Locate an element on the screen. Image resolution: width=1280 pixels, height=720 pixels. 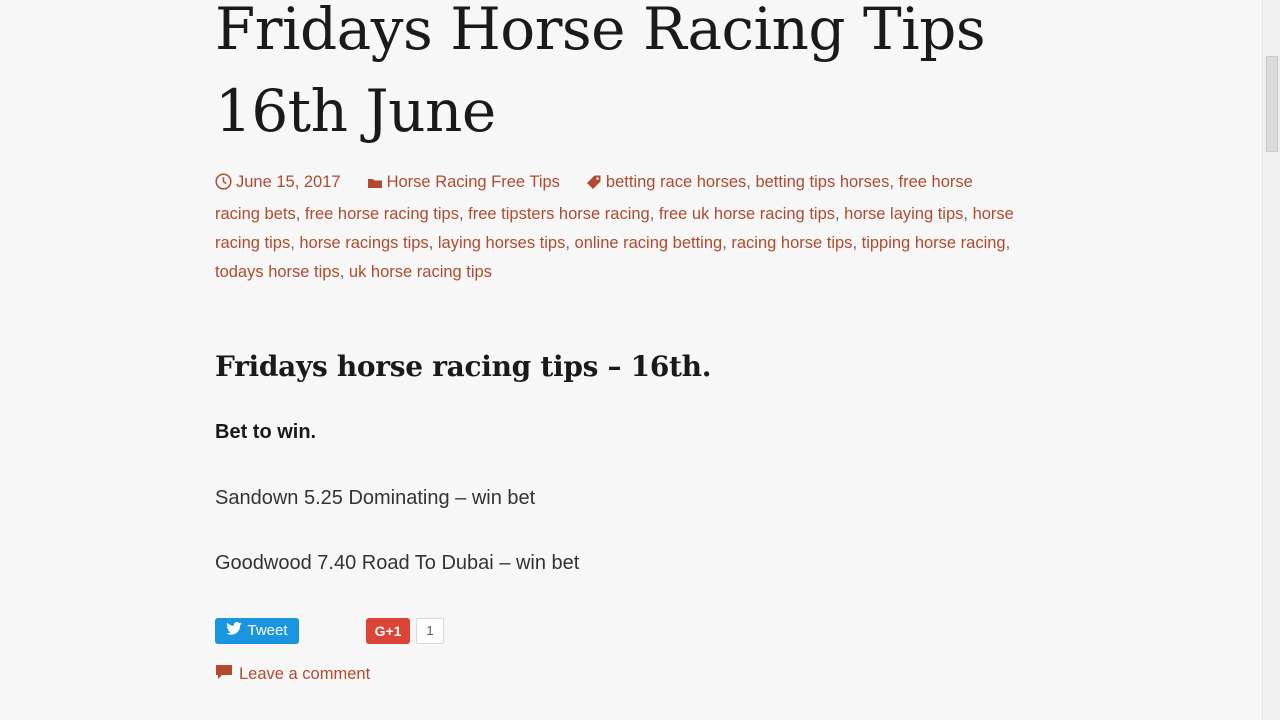
twitter-bird-icon is located at coordinates (234, 631).